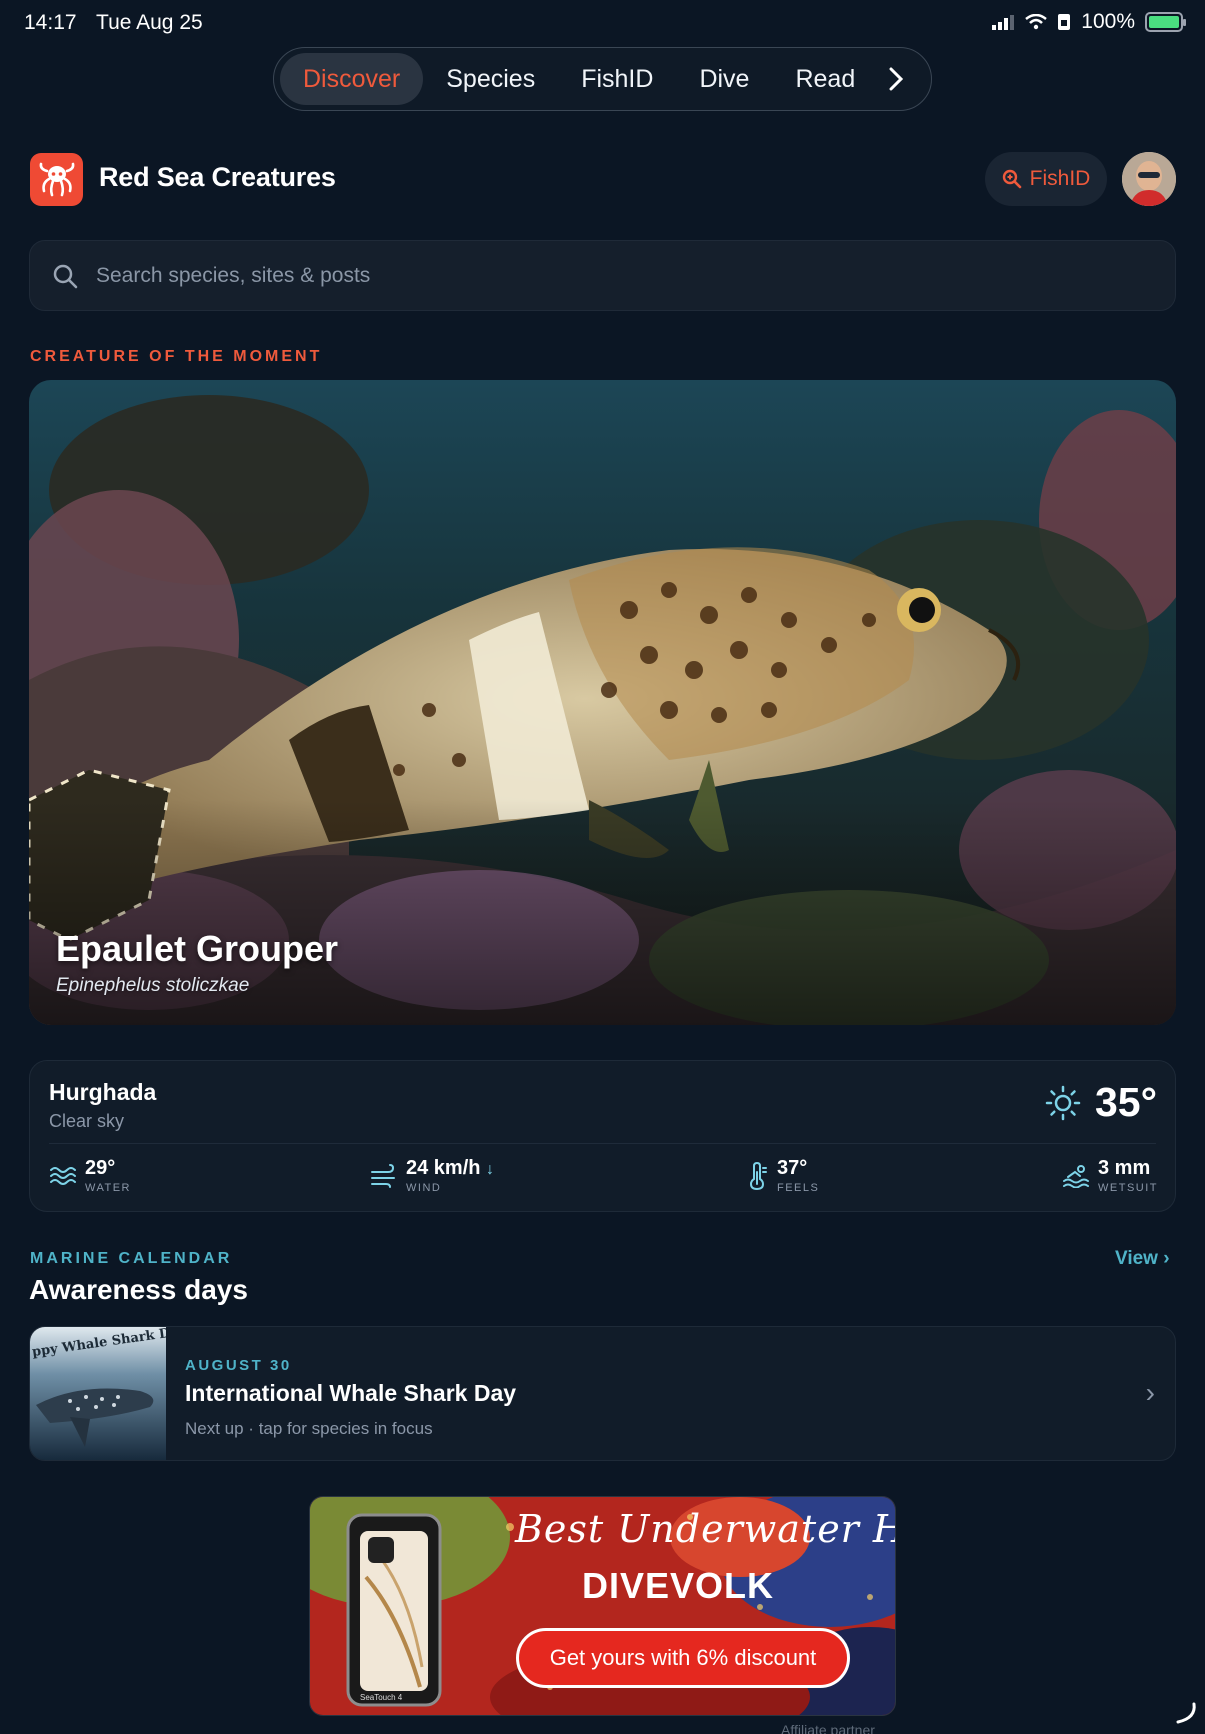 The width and height of the screenshot is (1205, 1734). What do you see at coordinates (381, 1697) in the screenshot?
I see `ad-device-label: SeaTouch 4` at bounding box center [381, 1697].